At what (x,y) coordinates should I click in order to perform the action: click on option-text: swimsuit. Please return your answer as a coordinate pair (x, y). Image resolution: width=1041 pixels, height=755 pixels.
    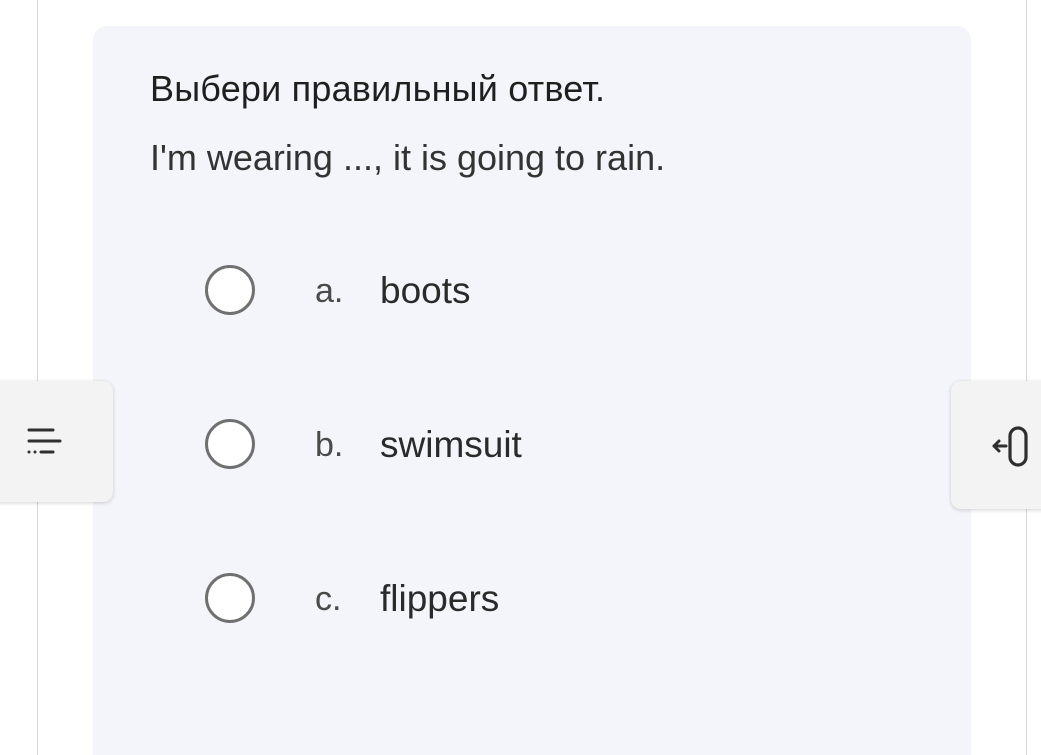
    Looking at the image, I should click on (451, 445).